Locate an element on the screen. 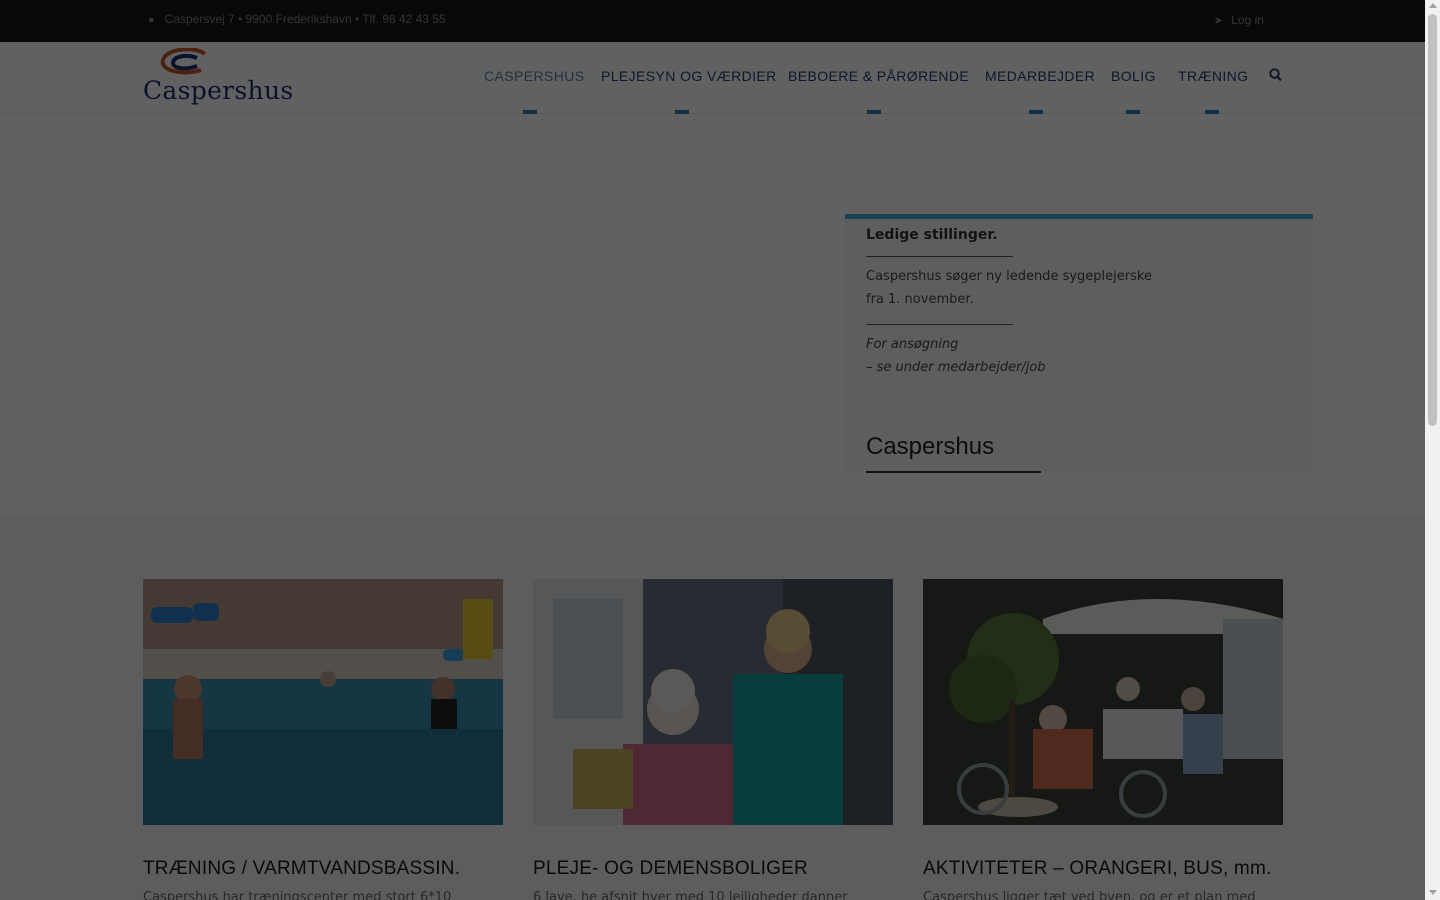  login-link: ➤ Log in is located at coordinates (1239, 20).